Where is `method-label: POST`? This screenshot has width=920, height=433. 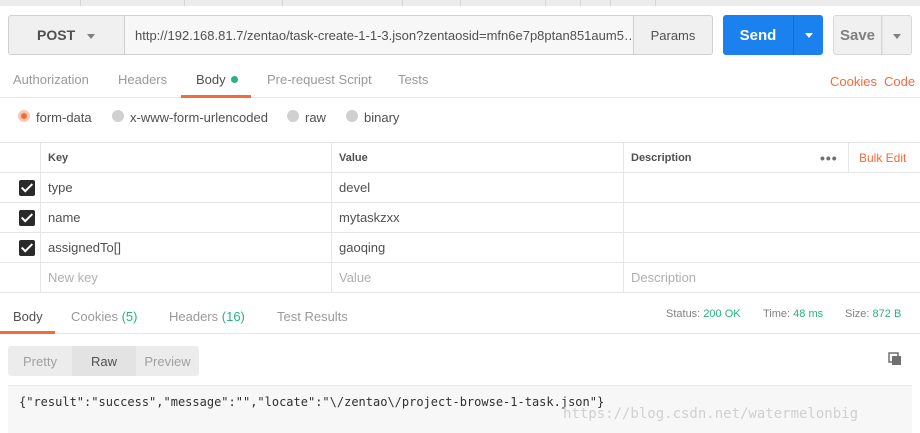 method-label: POST is located at coordinates (56, 35).